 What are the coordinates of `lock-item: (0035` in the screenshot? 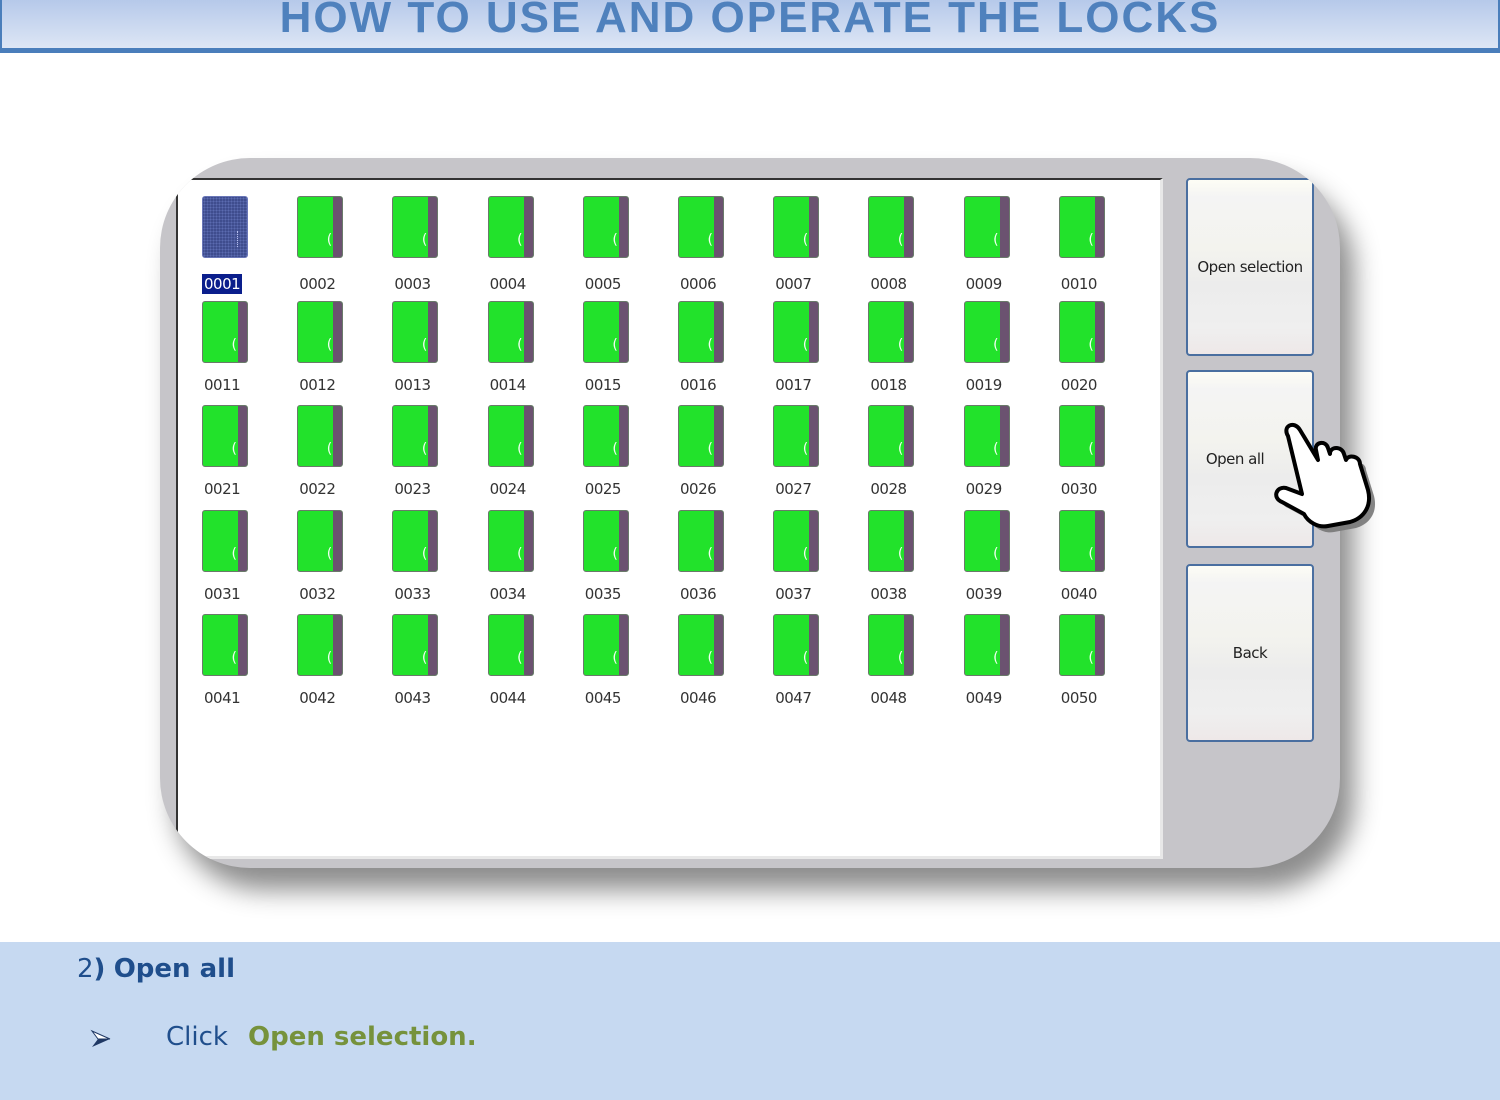 It's located at (622, 561).